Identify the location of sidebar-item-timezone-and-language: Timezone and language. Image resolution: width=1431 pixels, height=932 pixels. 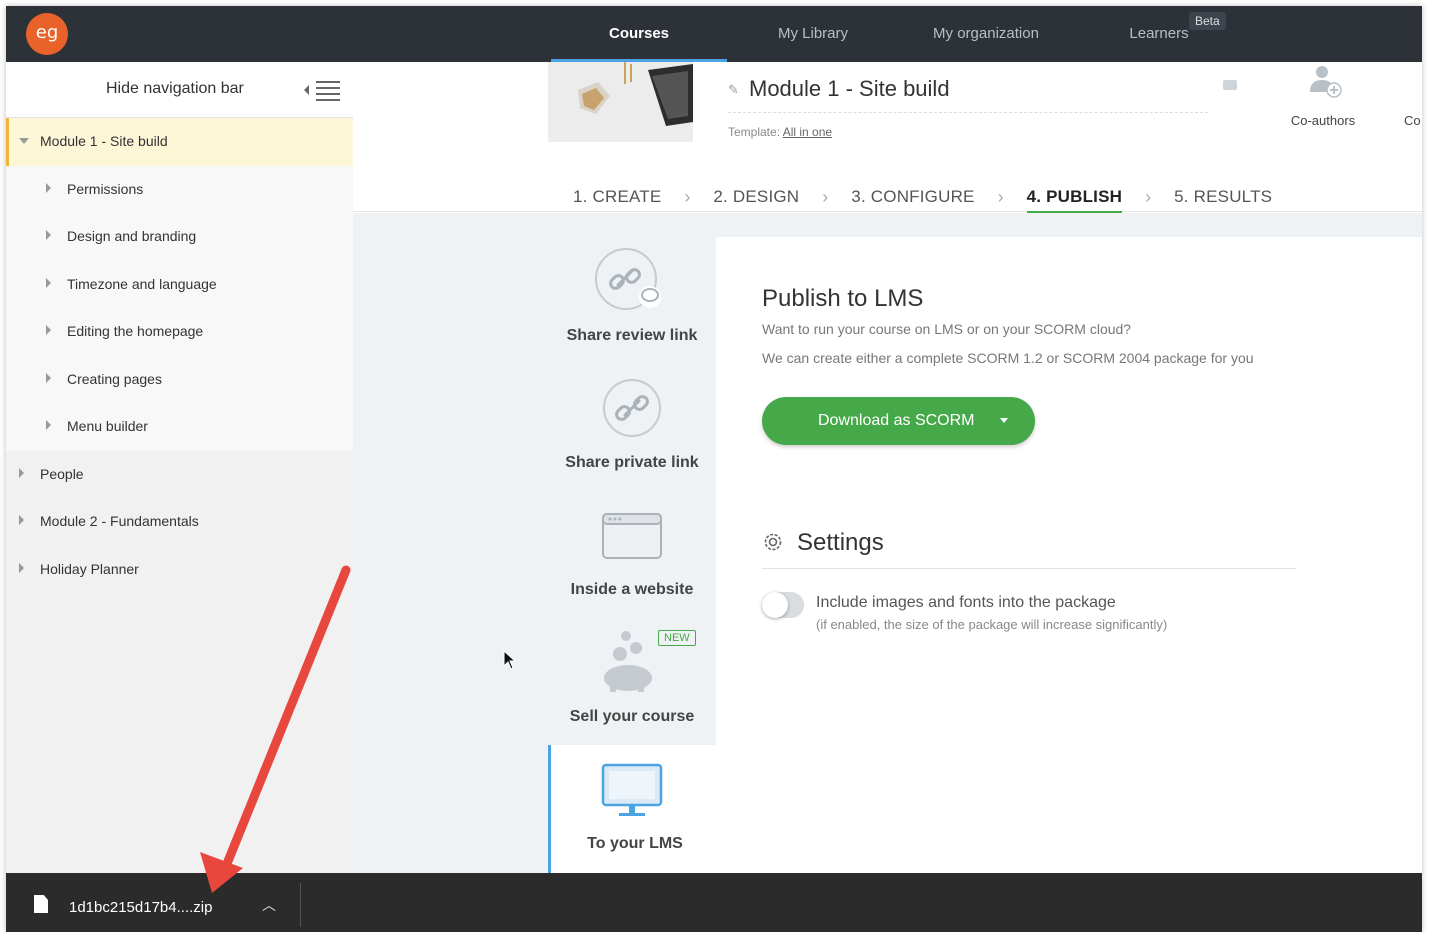
(179, 284).